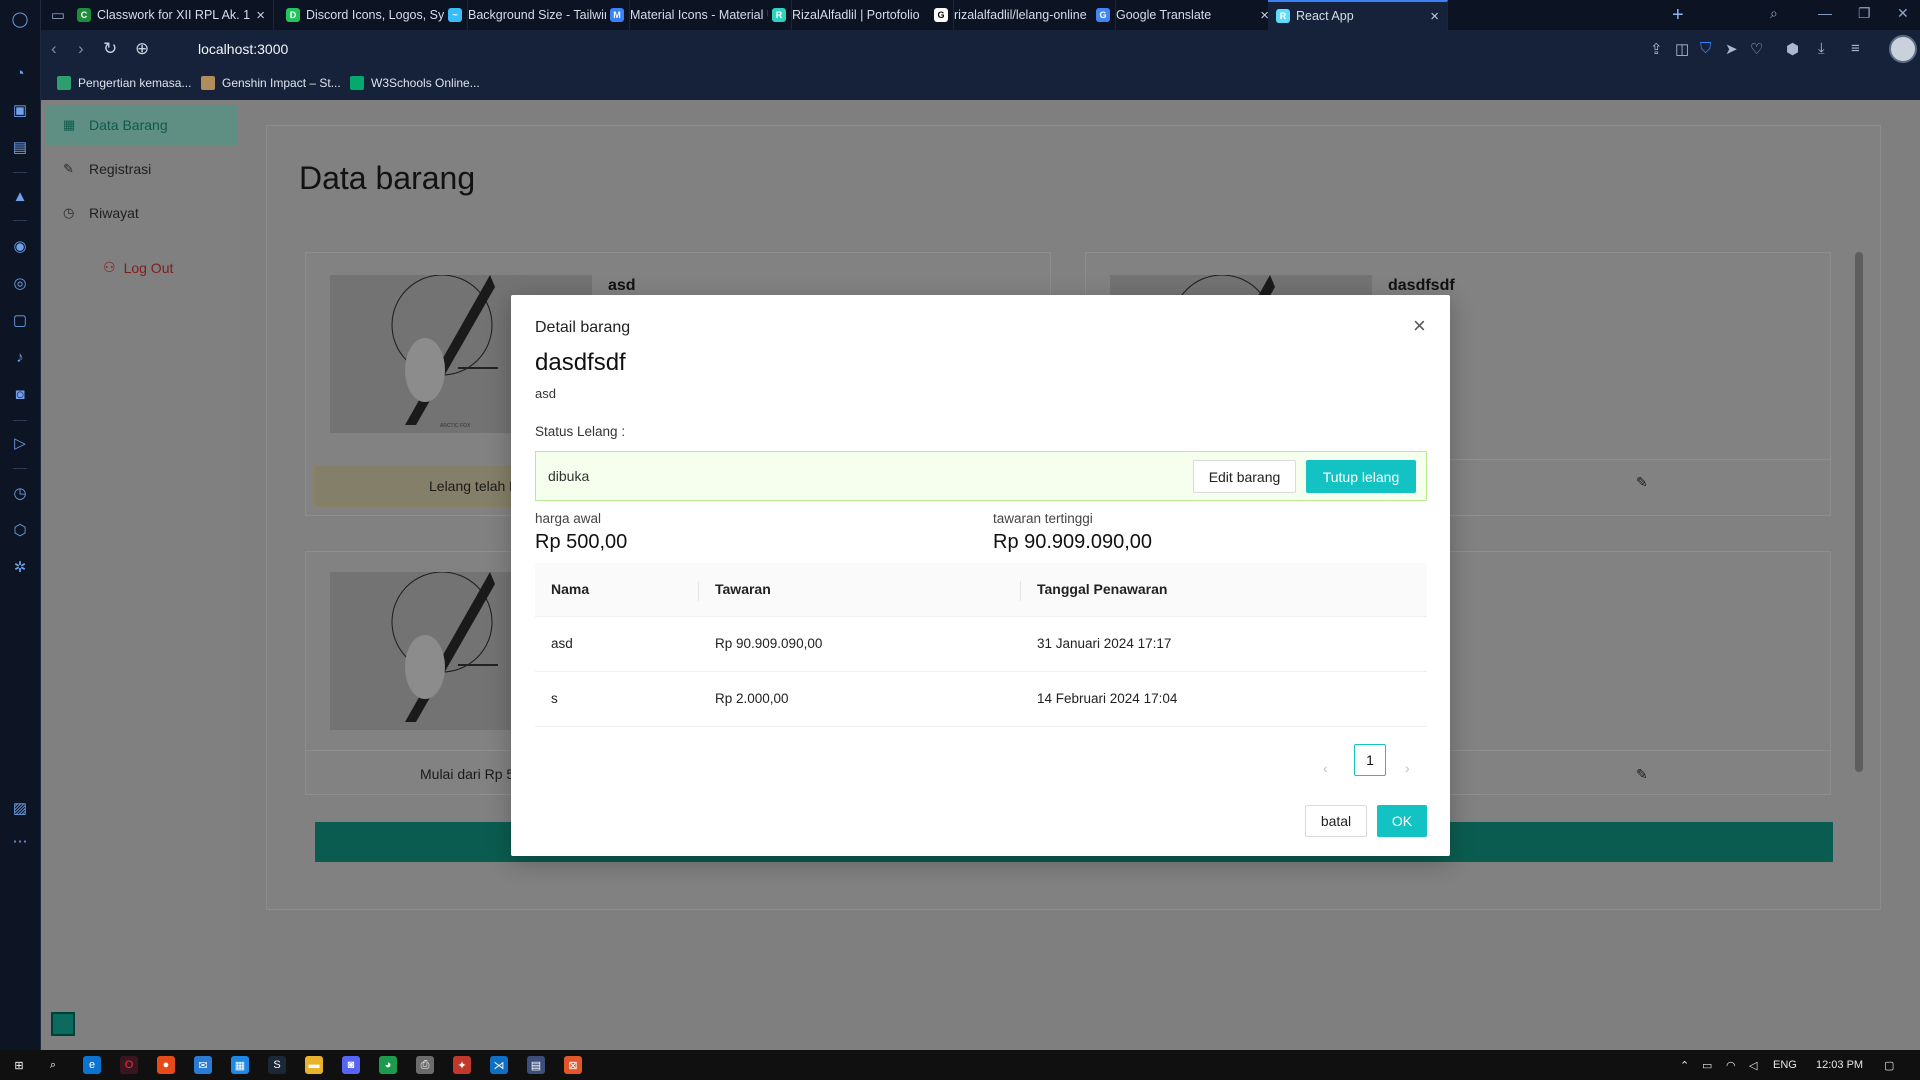 The width and height of the screenshot is (1920, 1080). What do you see at coordinates (1407, 768) in the screenshot?
I see `next-page-icon: ›` at bounding box center [1407, 768].